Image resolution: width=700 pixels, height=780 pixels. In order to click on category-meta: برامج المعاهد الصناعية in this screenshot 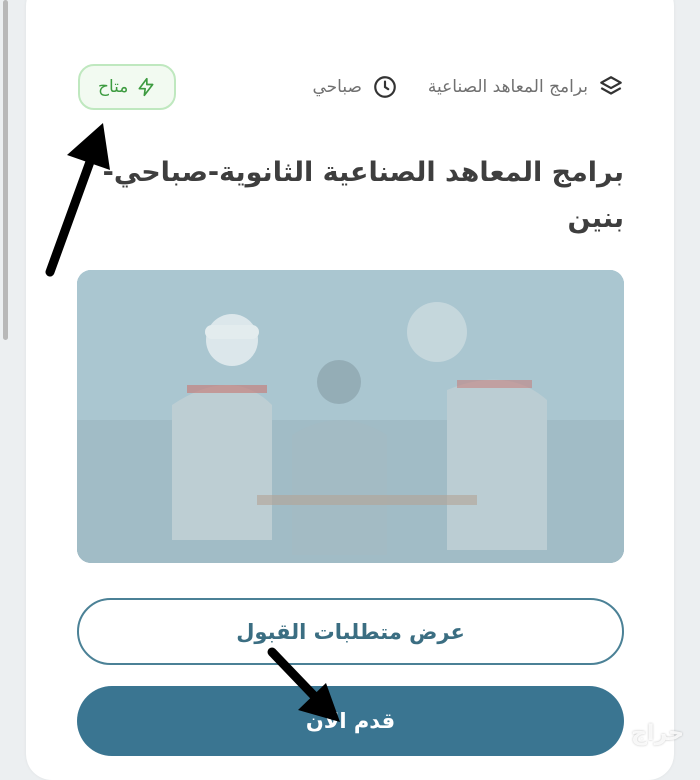, I will do `click(526, 87)`.